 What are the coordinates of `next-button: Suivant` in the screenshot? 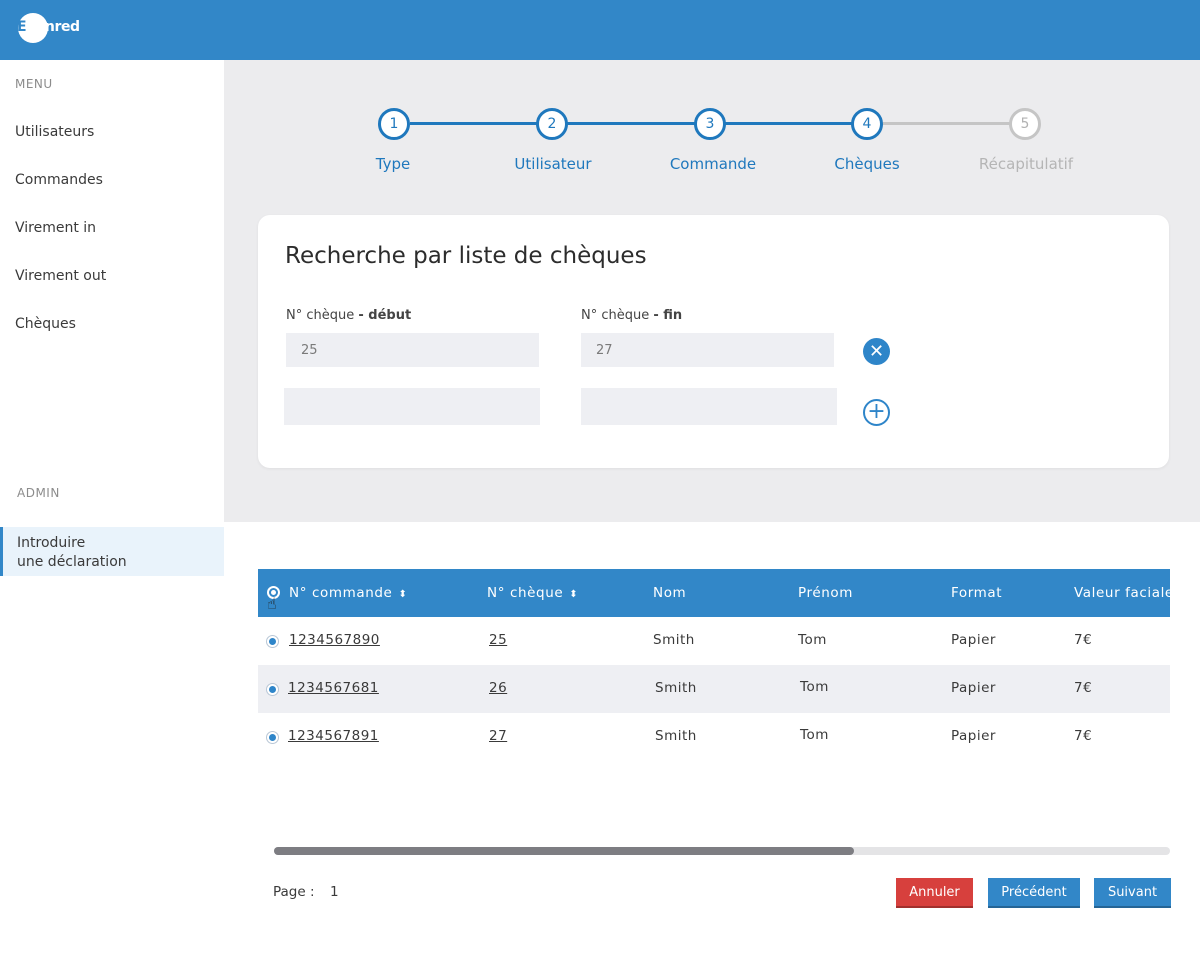 It's located at (1132, 893).